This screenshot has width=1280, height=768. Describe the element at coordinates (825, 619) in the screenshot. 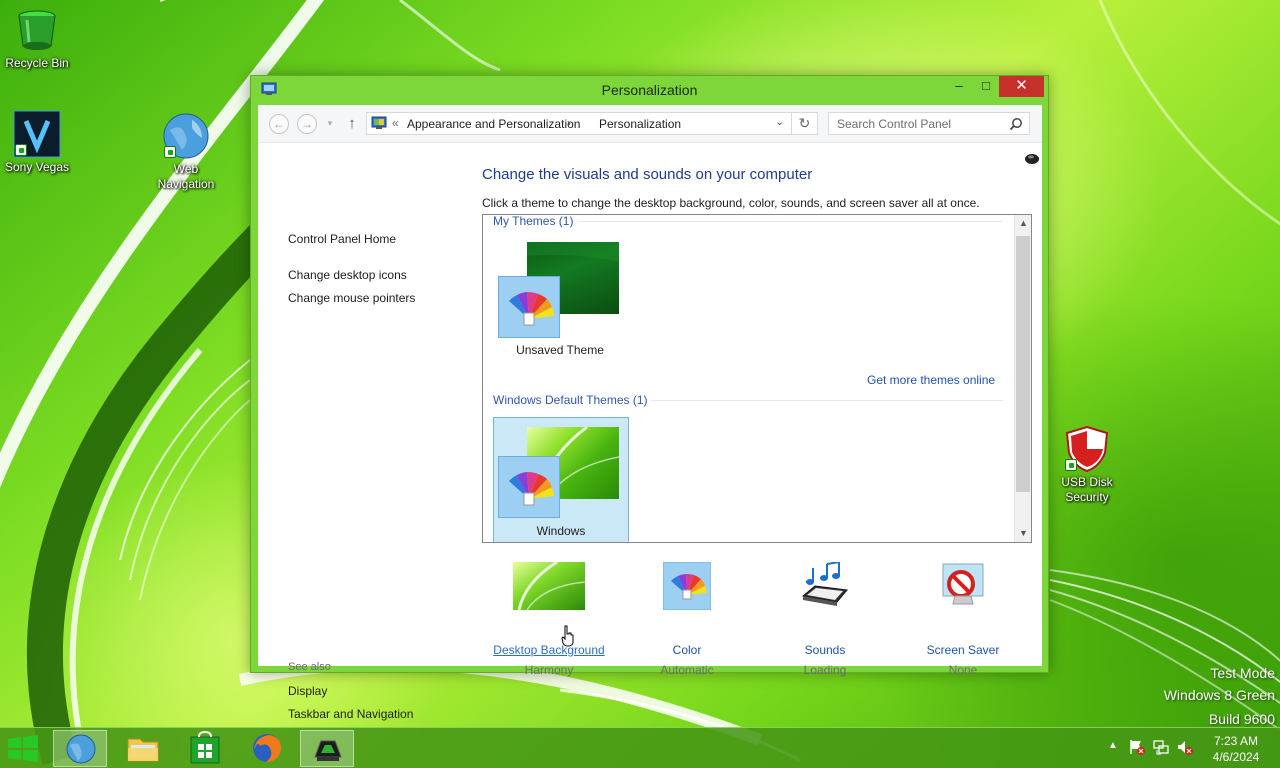

I see `sounds-setting: Sounds Loading` at that location.